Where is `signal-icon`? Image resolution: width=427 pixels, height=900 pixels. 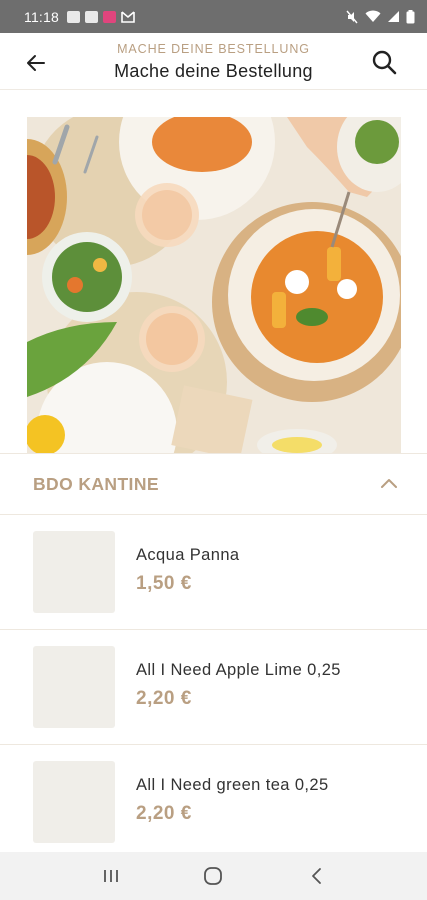
signal-icon is located at coordinates (393, 16).